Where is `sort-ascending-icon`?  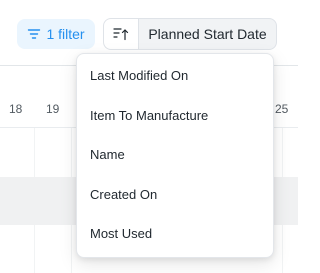
sort-ascending-icon is located at coordinates (121, 34).